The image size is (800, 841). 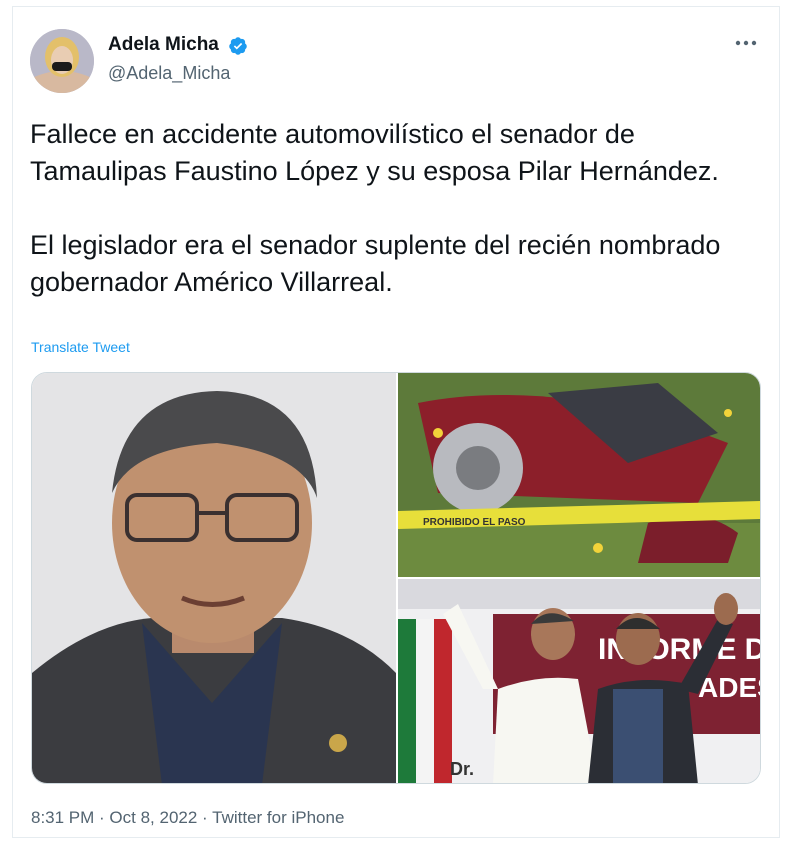 I want to click on tweet-date: Oct 8, 2022, so click(x=153, y=817).